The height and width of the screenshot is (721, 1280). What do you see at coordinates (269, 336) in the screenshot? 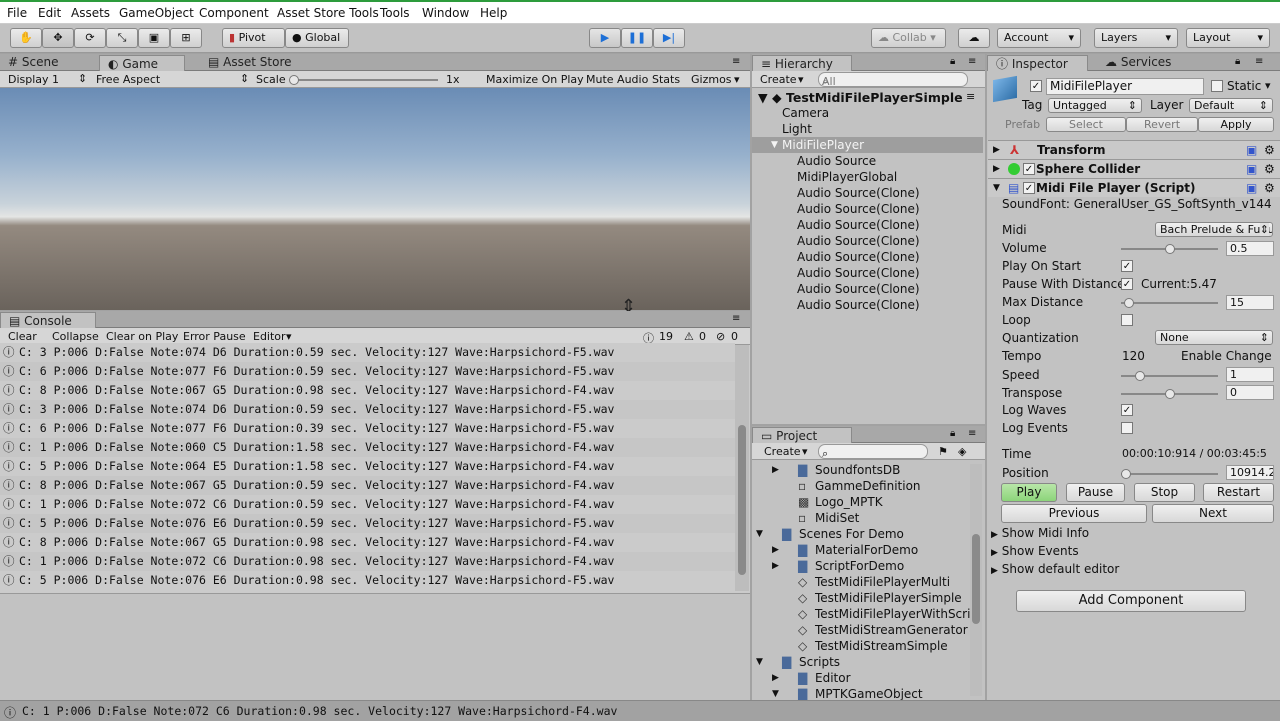
I see `editor-dropdown: Editor` at bounding box center [269, 336].